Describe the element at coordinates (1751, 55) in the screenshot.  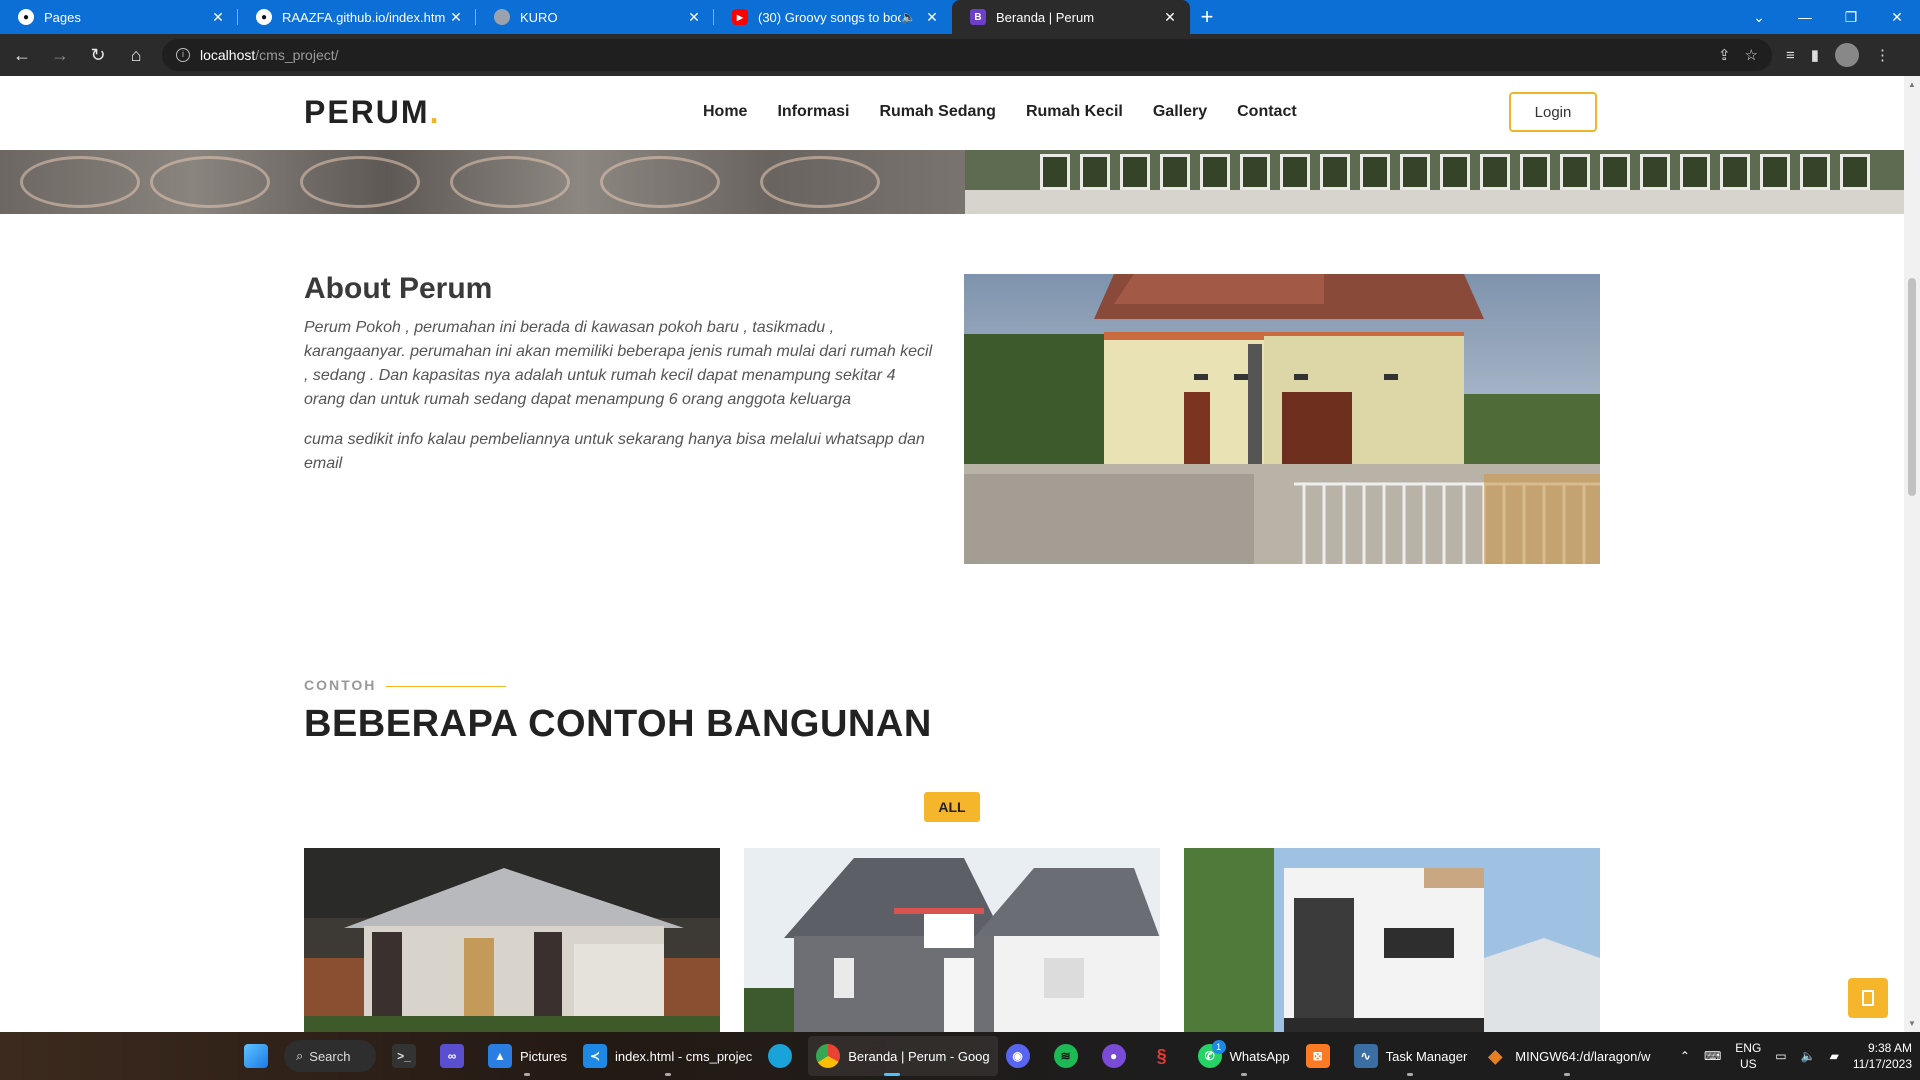
I see `bookmark-star-icon: ☆` at that location.